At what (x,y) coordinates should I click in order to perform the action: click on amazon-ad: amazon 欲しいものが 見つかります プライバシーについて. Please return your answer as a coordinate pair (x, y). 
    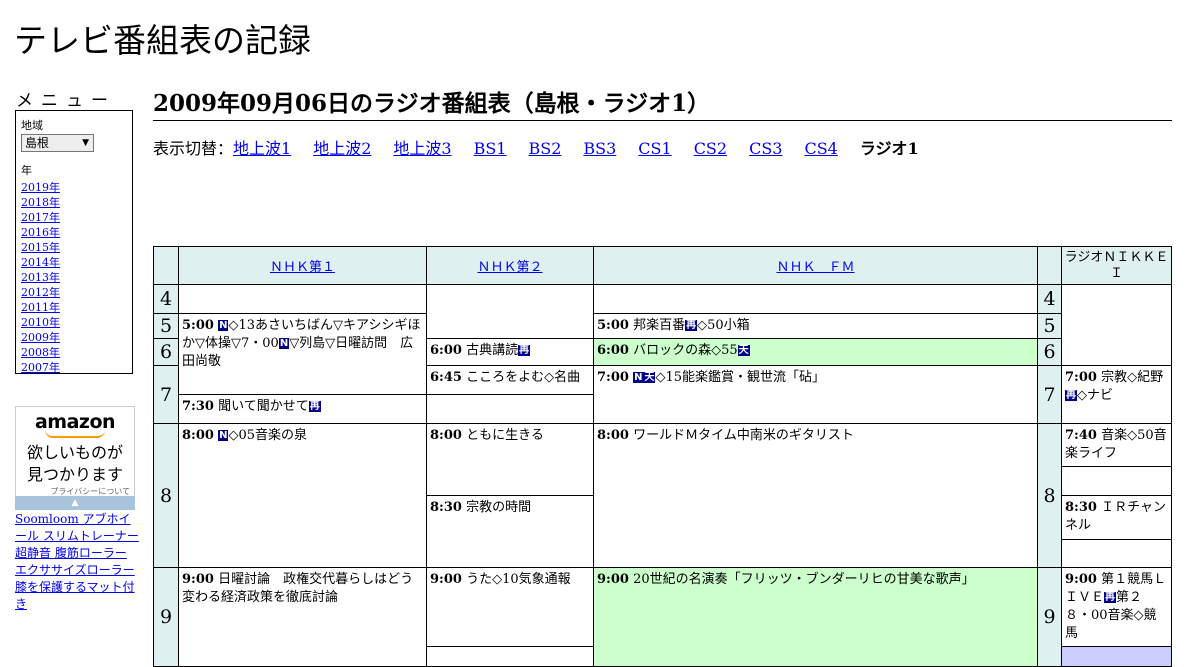
    Looking at the image, I should click on (75, 458).